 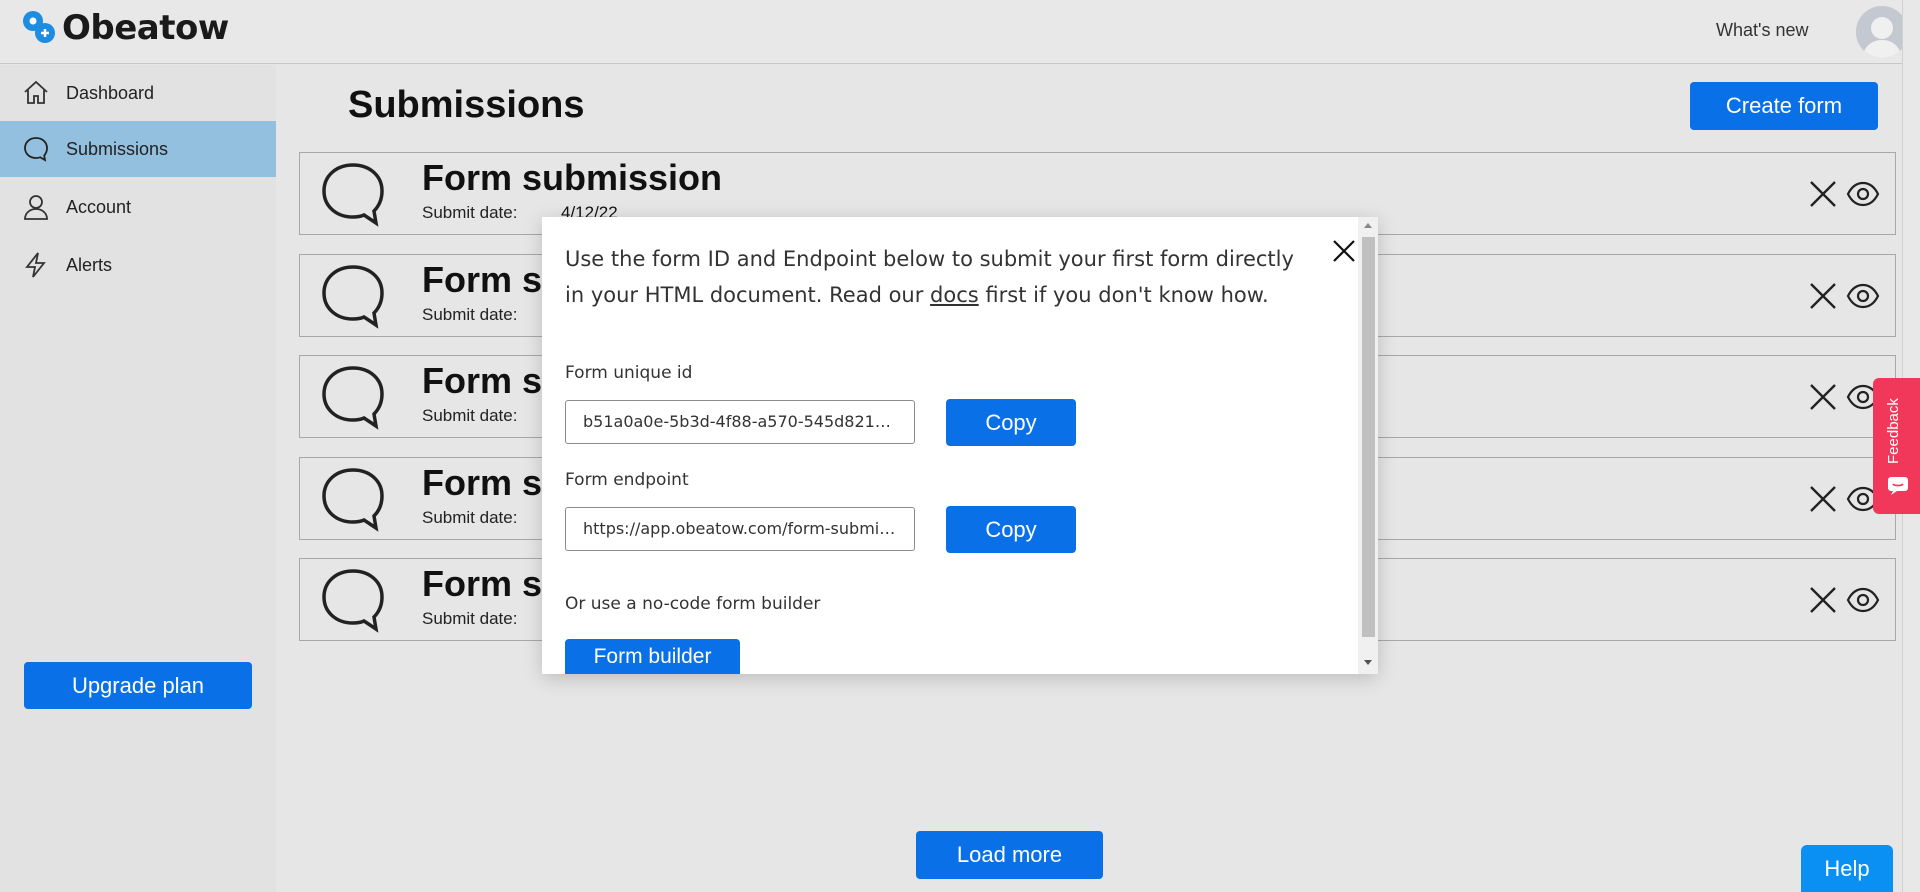 I want to click on sidebar-item-dashboard: Dashboard, so click(x=138, y=93).